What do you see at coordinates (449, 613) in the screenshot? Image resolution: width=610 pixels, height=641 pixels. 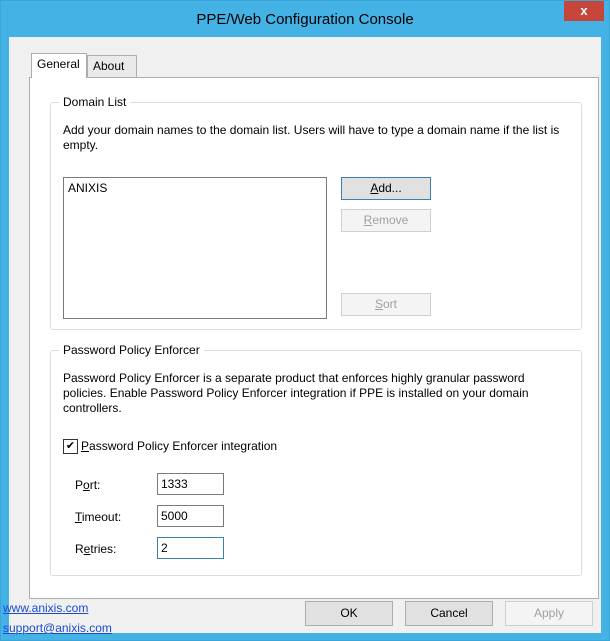 I see `cancel-button: Cancel` at bounding box center [449, 613].